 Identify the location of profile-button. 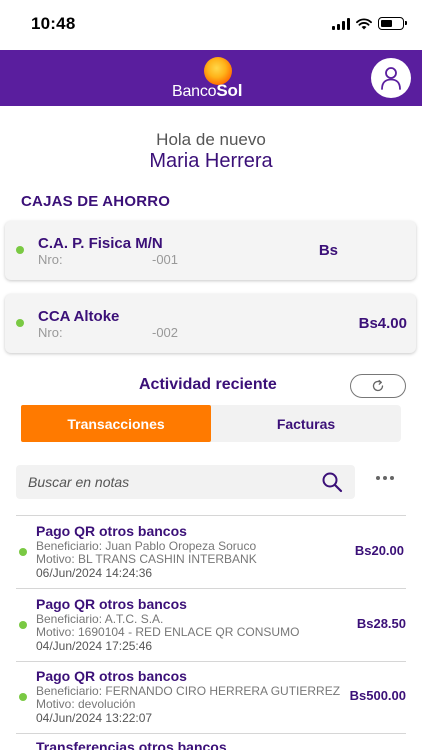
(391, 78).